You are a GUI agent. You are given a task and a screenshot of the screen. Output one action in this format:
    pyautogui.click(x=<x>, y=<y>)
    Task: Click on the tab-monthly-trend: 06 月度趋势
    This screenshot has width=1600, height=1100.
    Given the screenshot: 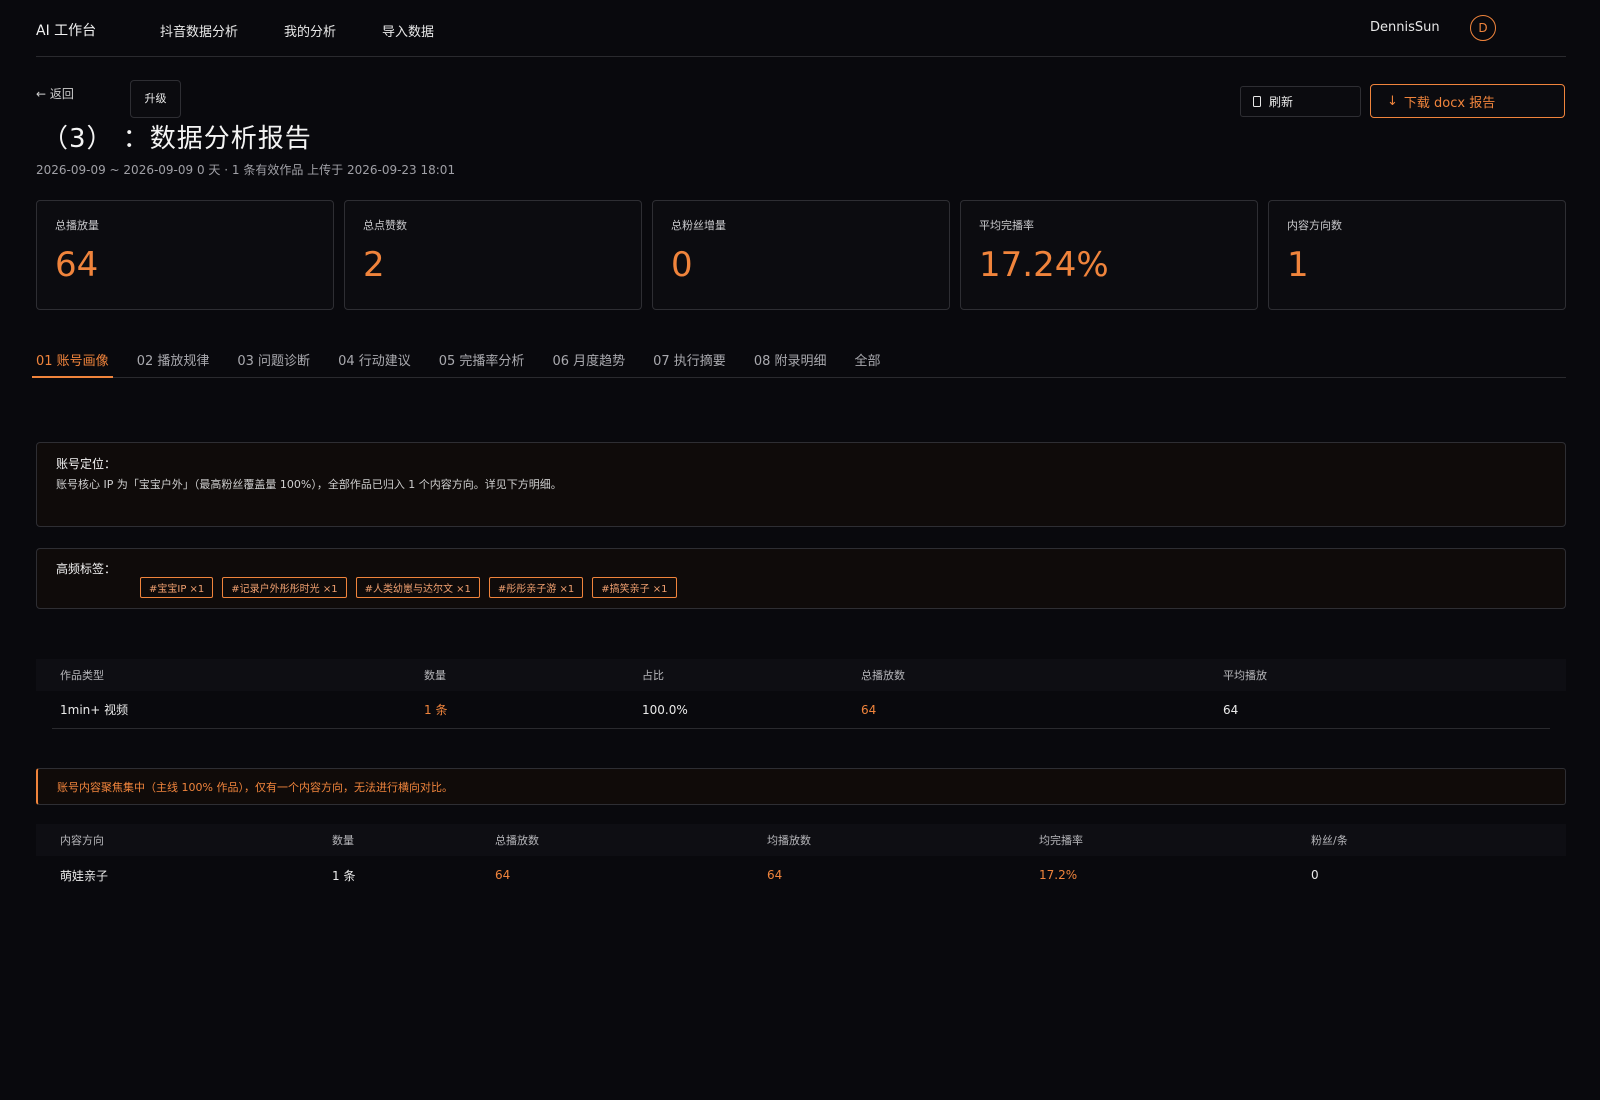 What is the action you would take?
    pyautogui.click(x=588, y=359)
    